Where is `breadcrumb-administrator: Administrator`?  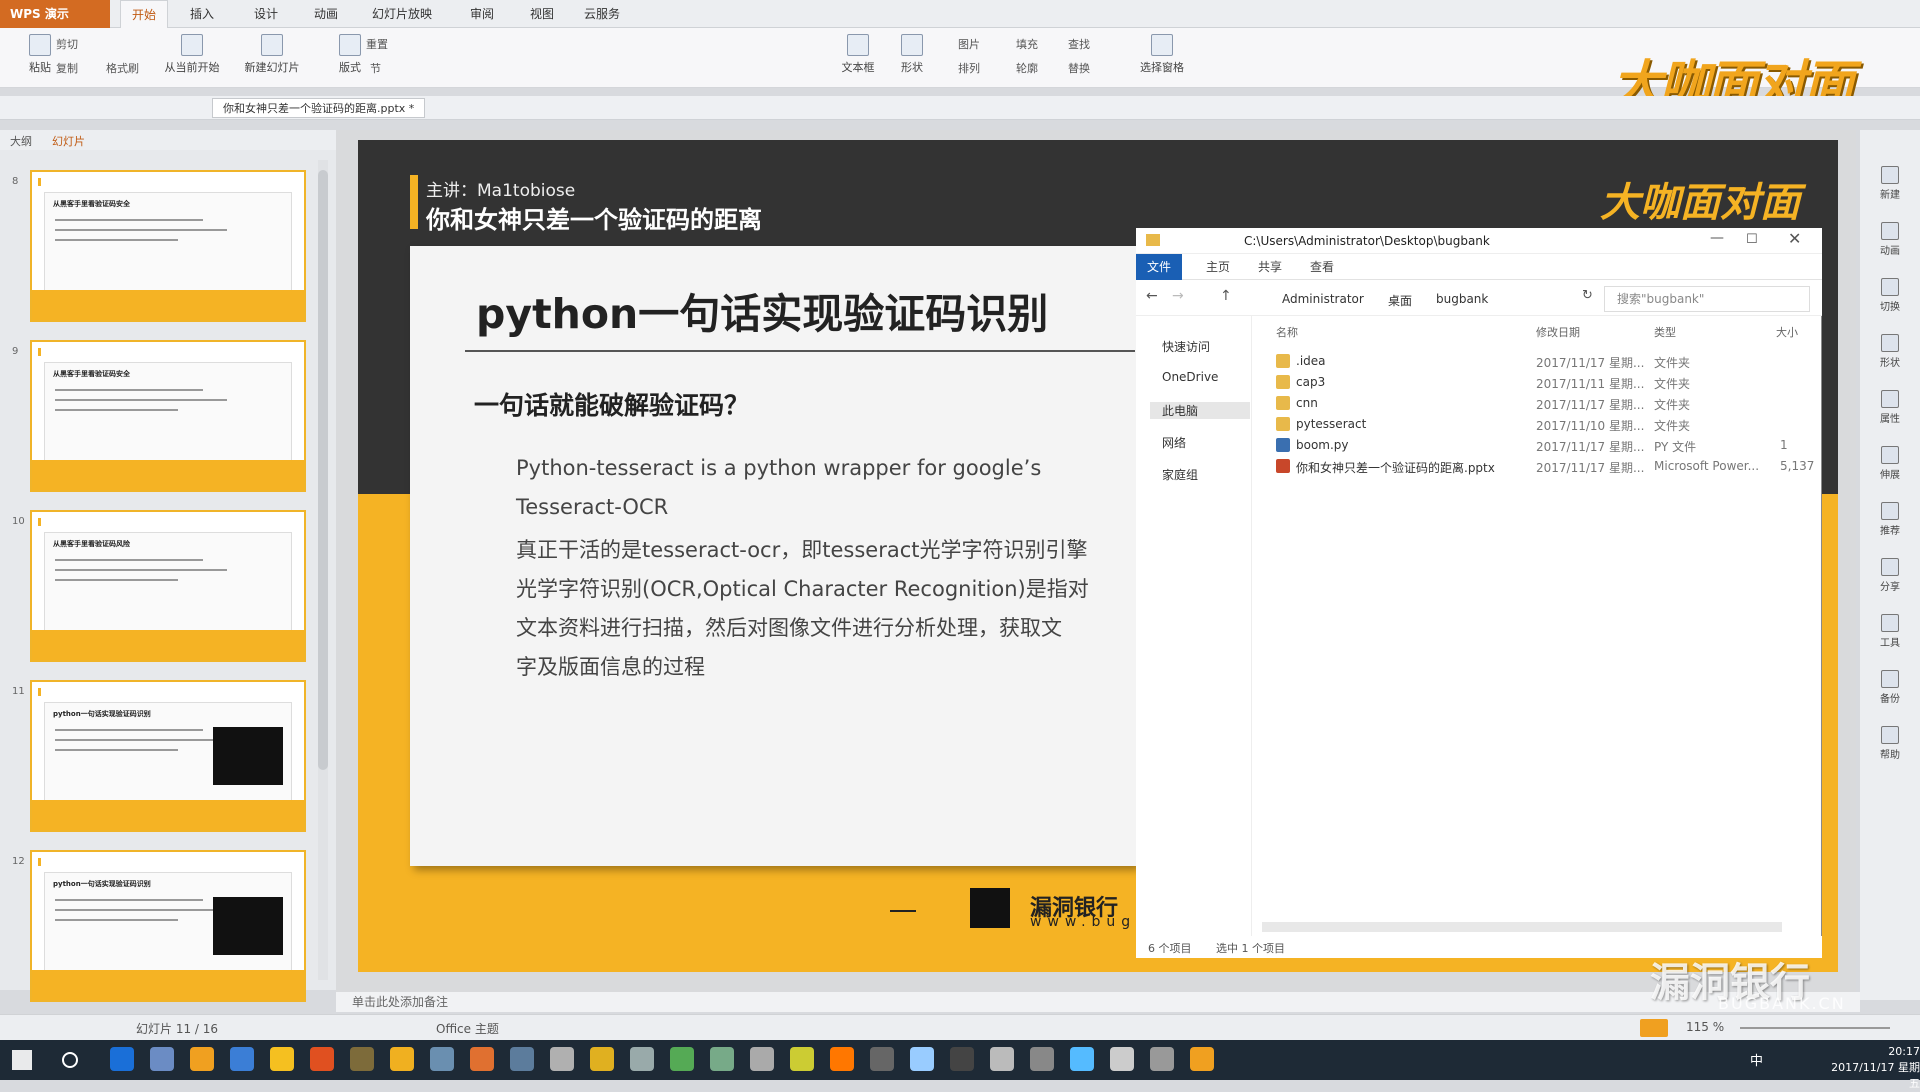 breadcrumb-administrator: Administrator is located at coordinates (1323, 299).